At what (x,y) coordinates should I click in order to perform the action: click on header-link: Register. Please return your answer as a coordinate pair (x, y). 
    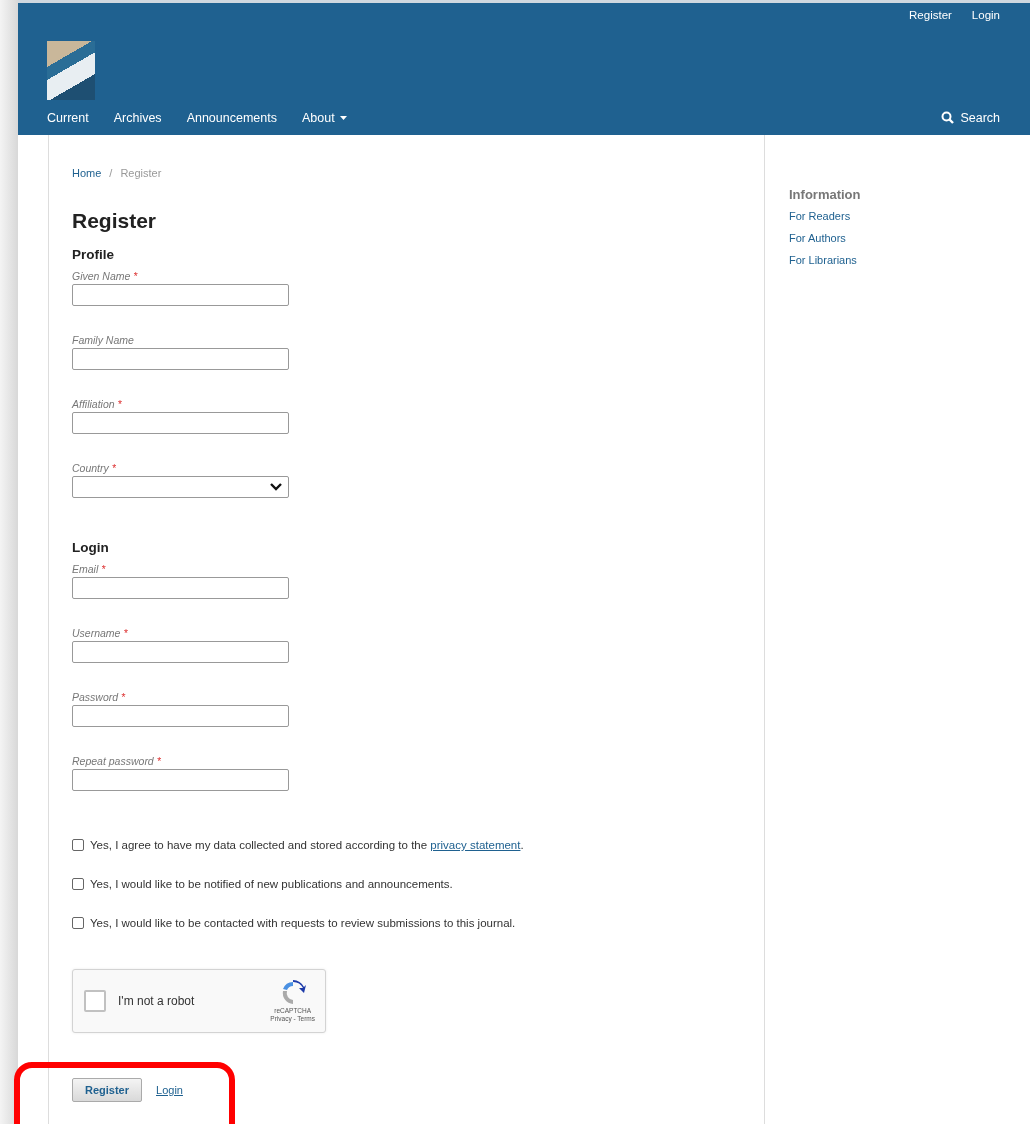
    Looking at the image, I should click on (930, 20).